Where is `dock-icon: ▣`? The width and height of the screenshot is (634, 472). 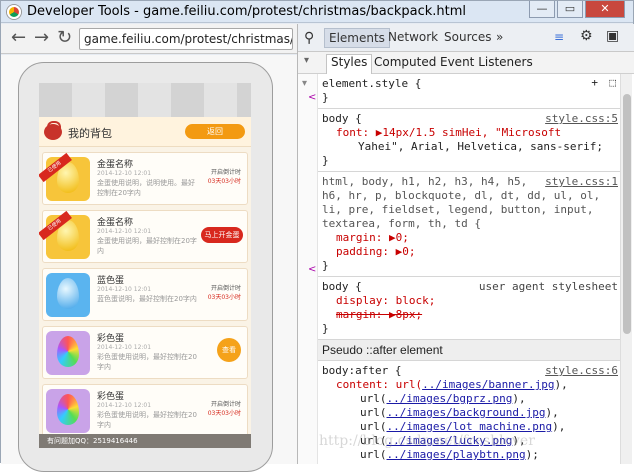 dock-icon: ▣ is located at coordinates (612, 36).